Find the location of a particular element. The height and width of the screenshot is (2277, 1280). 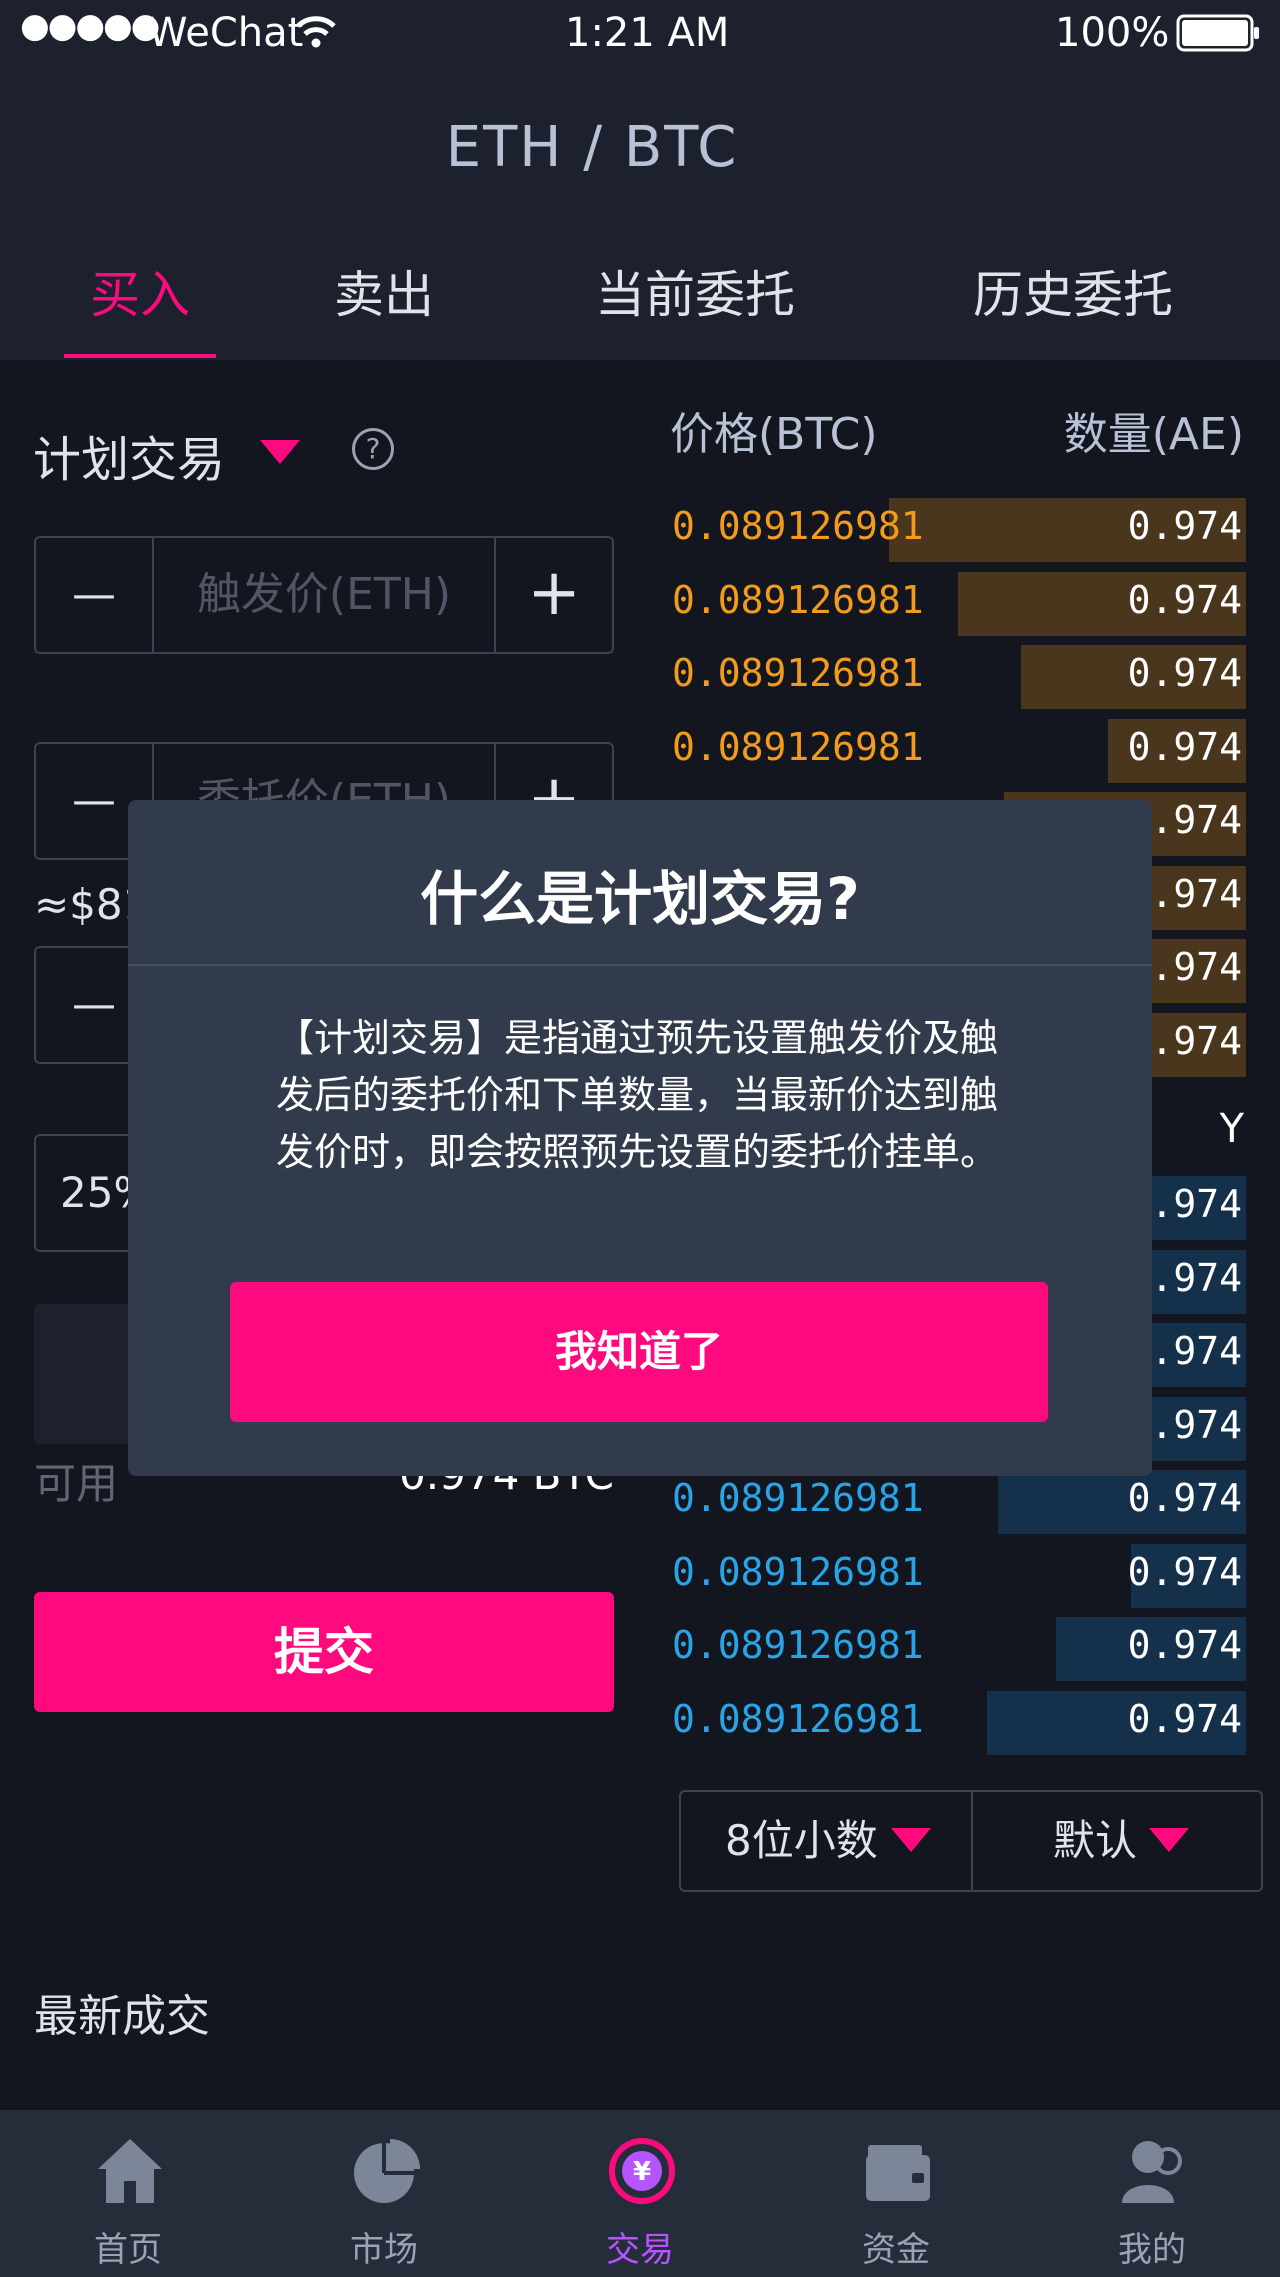

tab-order-history: 历史委托 is located at coordinates (1073, 291).